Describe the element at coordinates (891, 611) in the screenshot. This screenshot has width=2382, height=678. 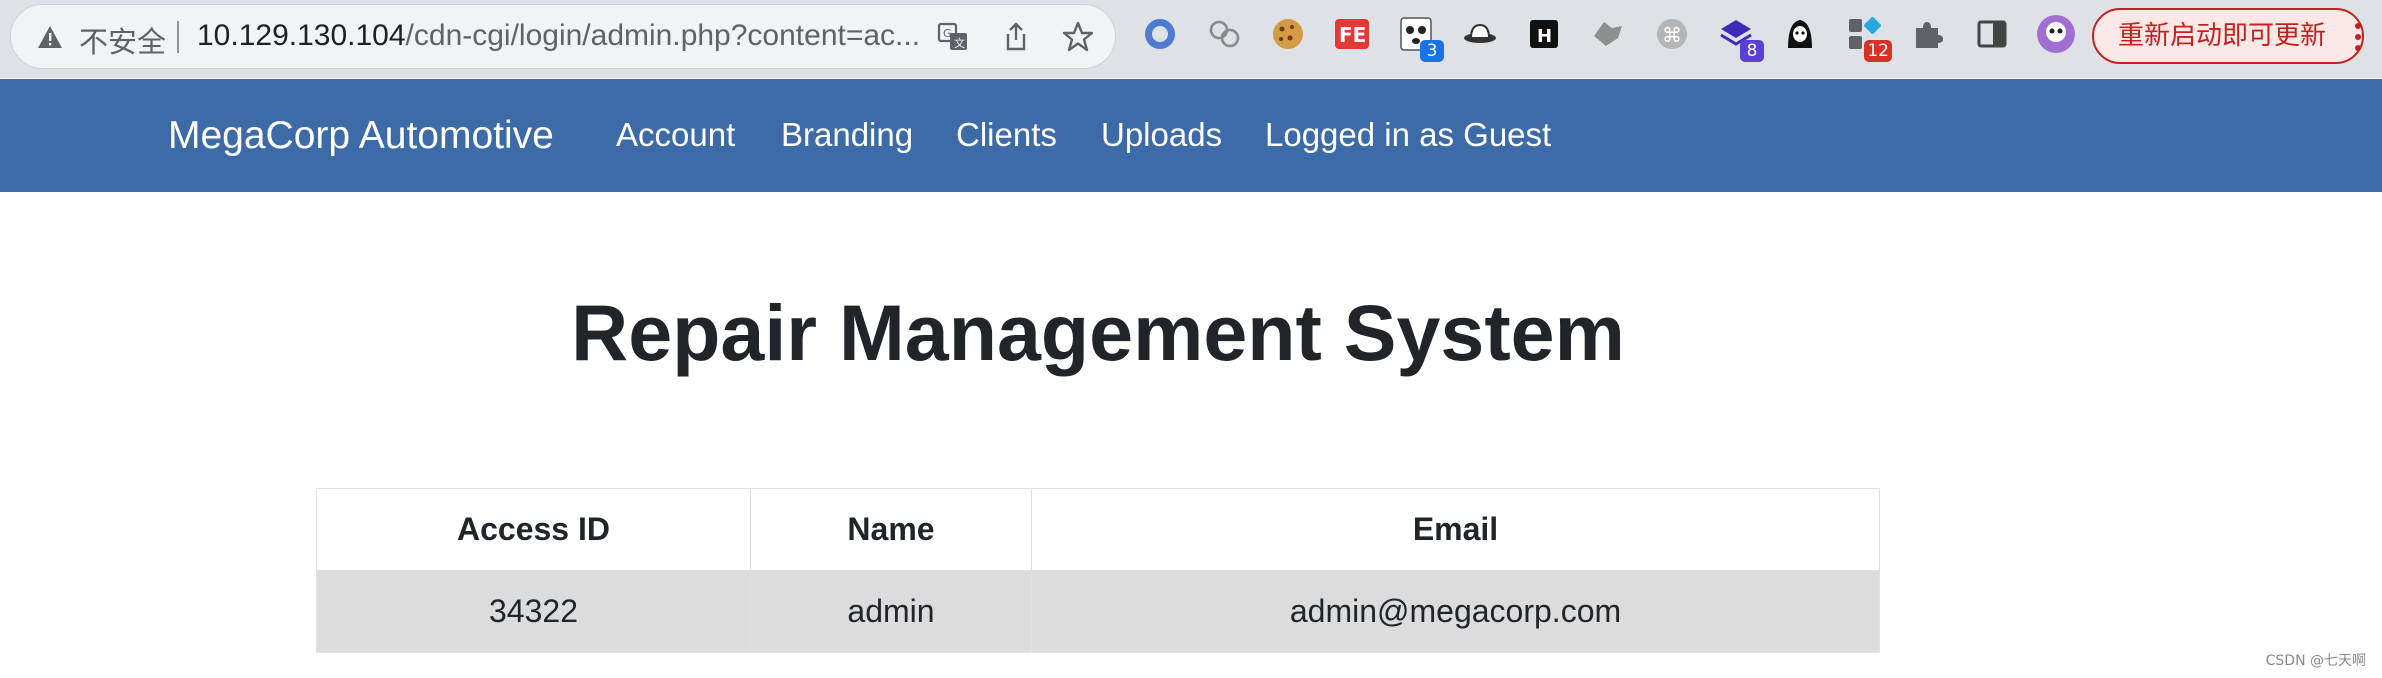
I see `cell-name: admin` at that location.